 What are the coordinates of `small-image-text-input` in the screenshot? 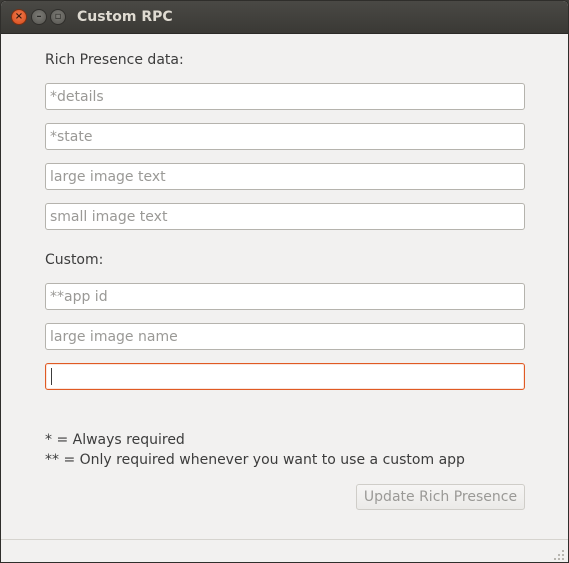 It's located at (285, 216).